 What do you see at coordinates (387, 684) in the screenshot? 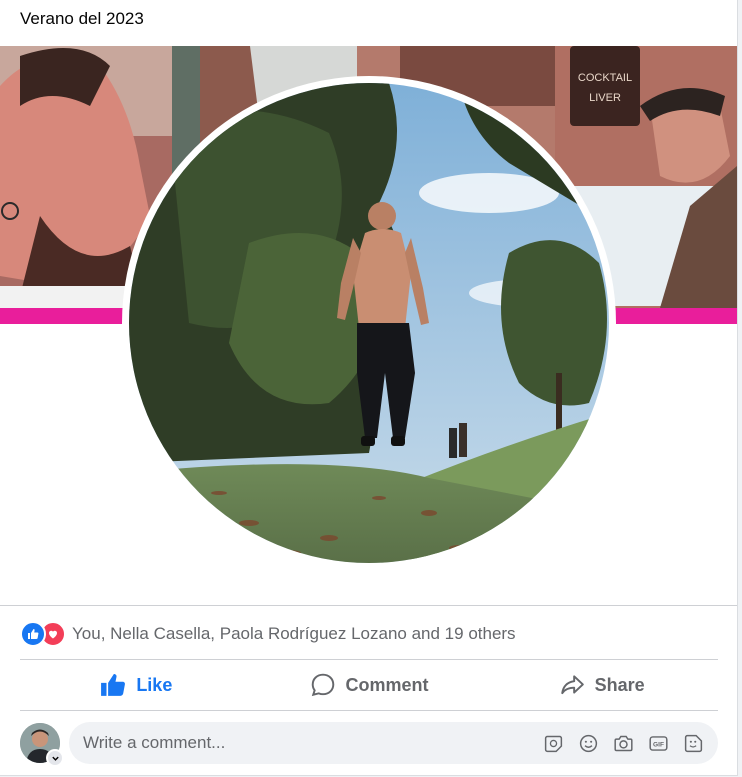
I see `comment-label: Comment` at bounding box center [387, 684].